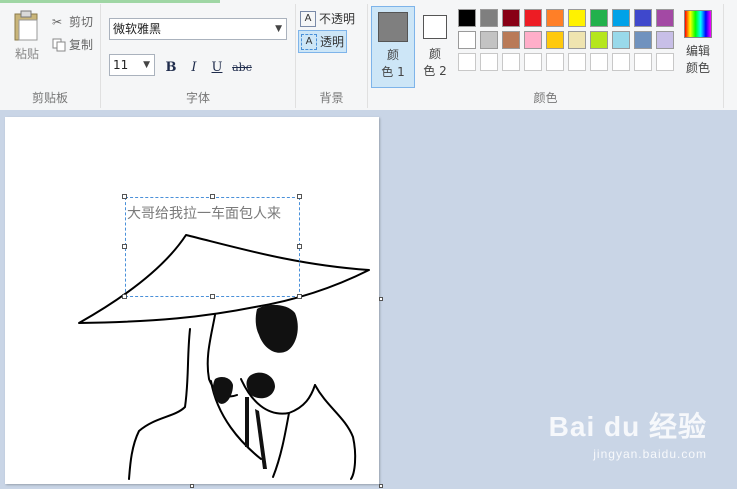  What do you see at coordinates (124, 246) in the screenshot?
I see `resize-handle-w` at bounding box center [124, 246].